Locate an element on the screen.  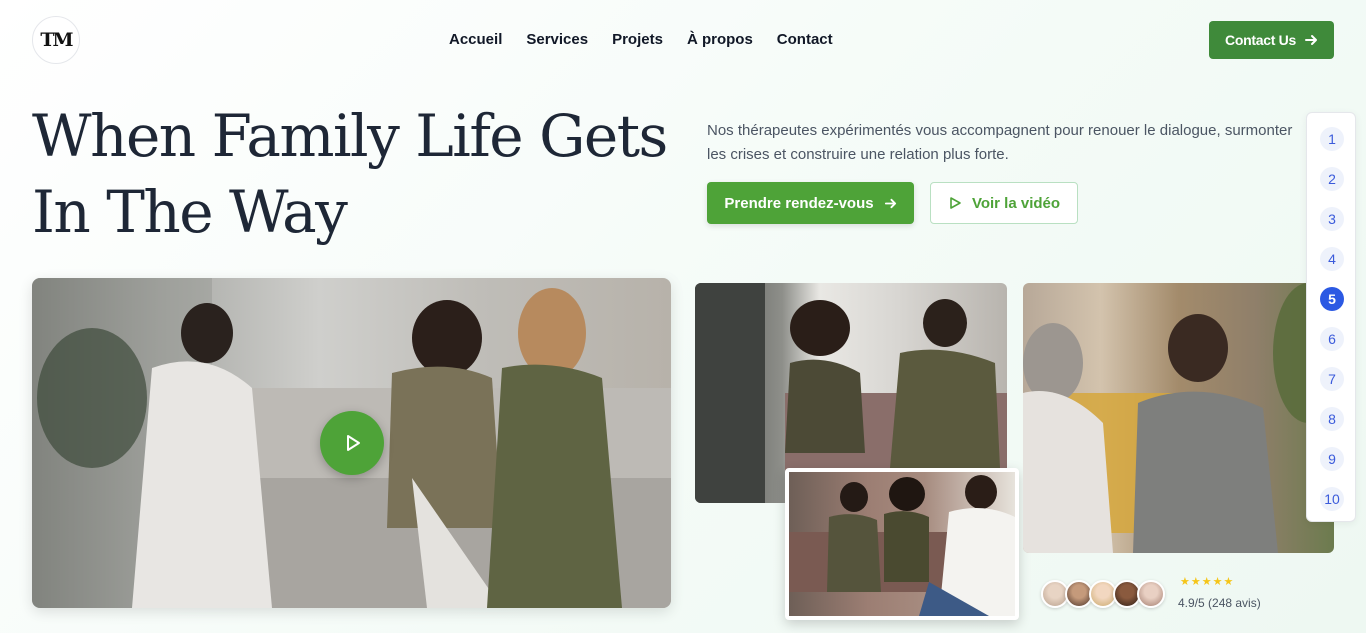
rating-text: 4.9/5 (248 avis) is located at coordinates (1219, 603).